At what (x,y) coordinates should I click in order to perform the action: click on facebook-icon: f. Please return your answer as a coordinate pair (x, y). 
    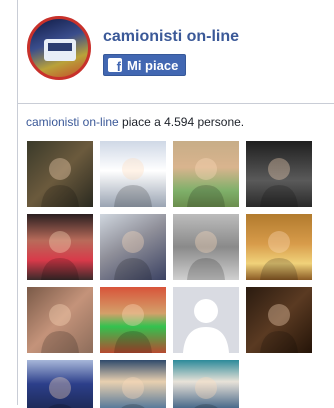
    Looking at the image, I should click on (115, 65).